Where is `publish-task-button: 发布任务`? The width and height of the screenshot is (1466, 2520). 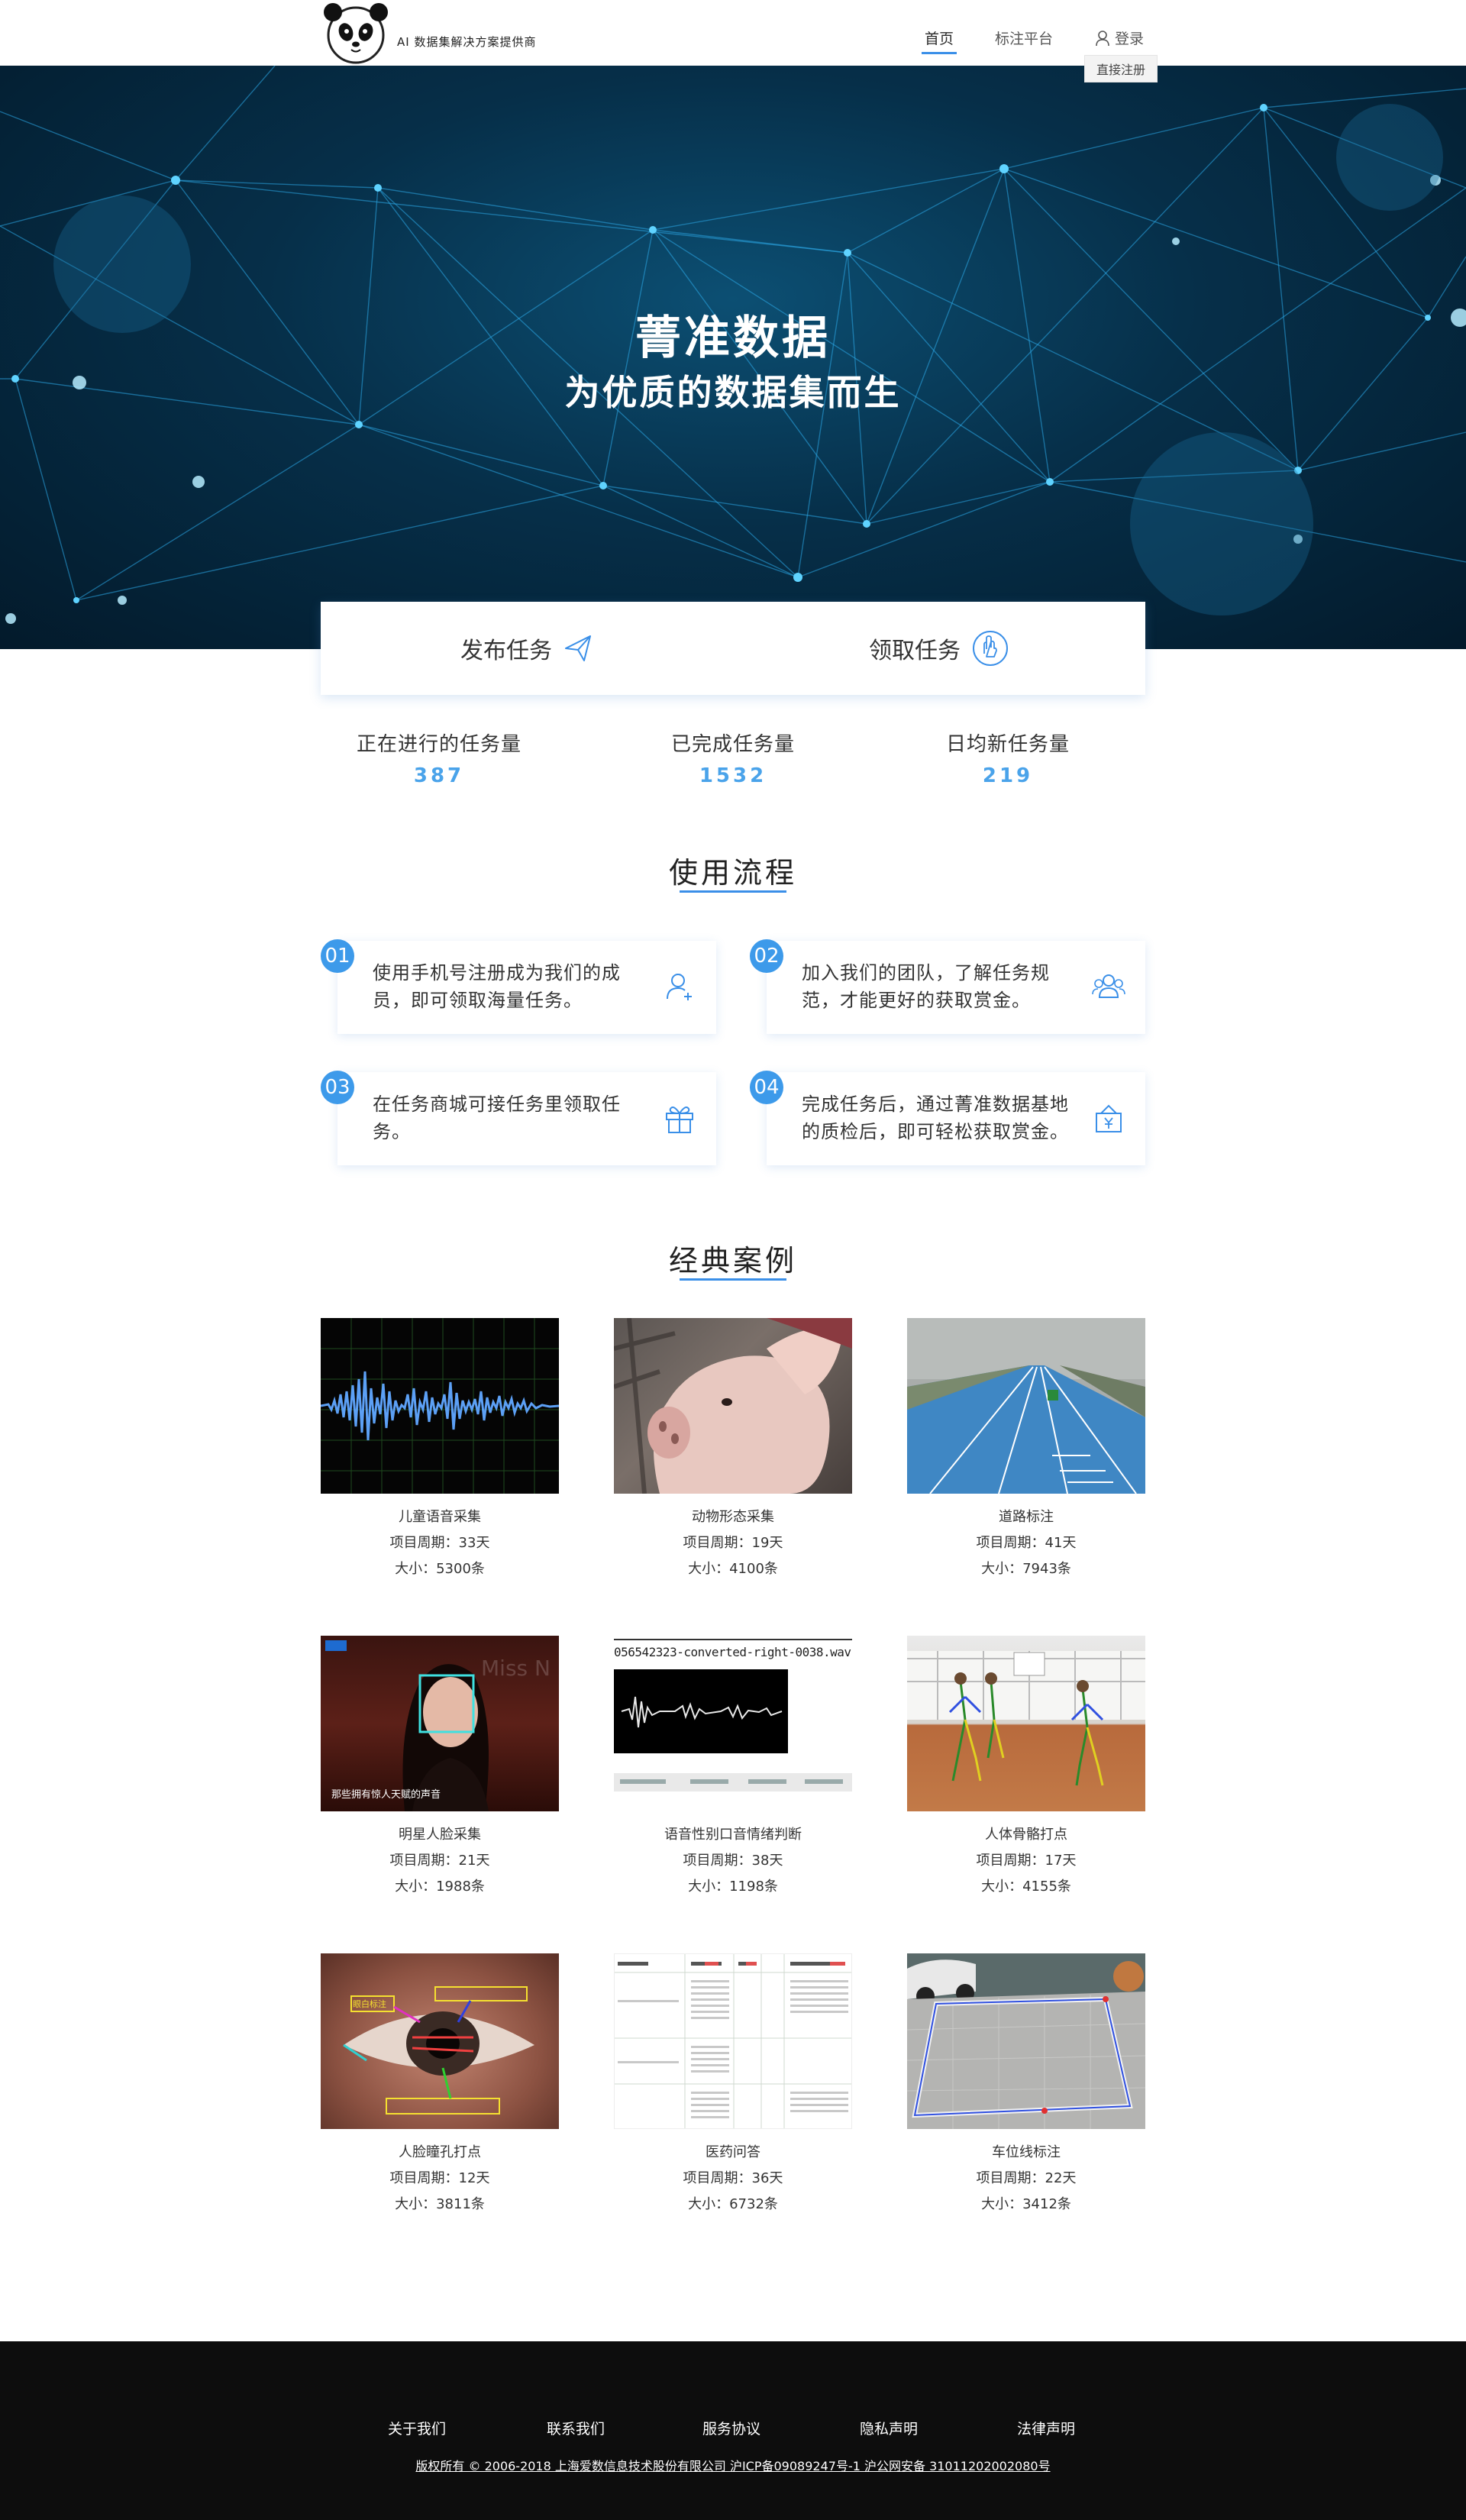 publish-task-button: 发布任务 is located at coordinates (527, 648).